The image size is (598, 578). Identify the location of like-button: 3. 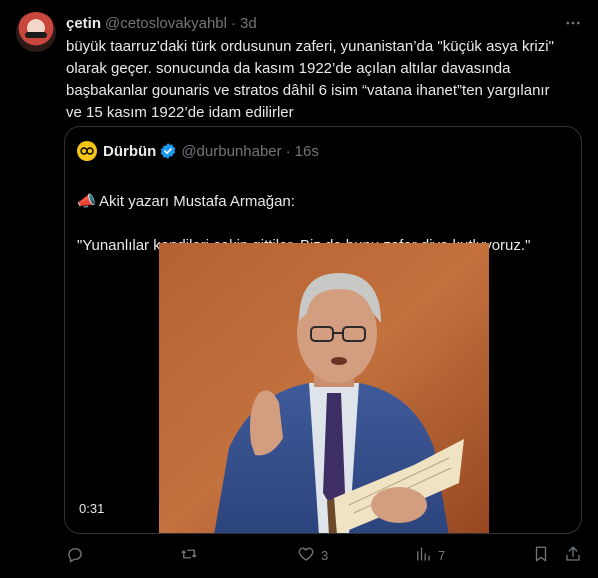
(312, 555).